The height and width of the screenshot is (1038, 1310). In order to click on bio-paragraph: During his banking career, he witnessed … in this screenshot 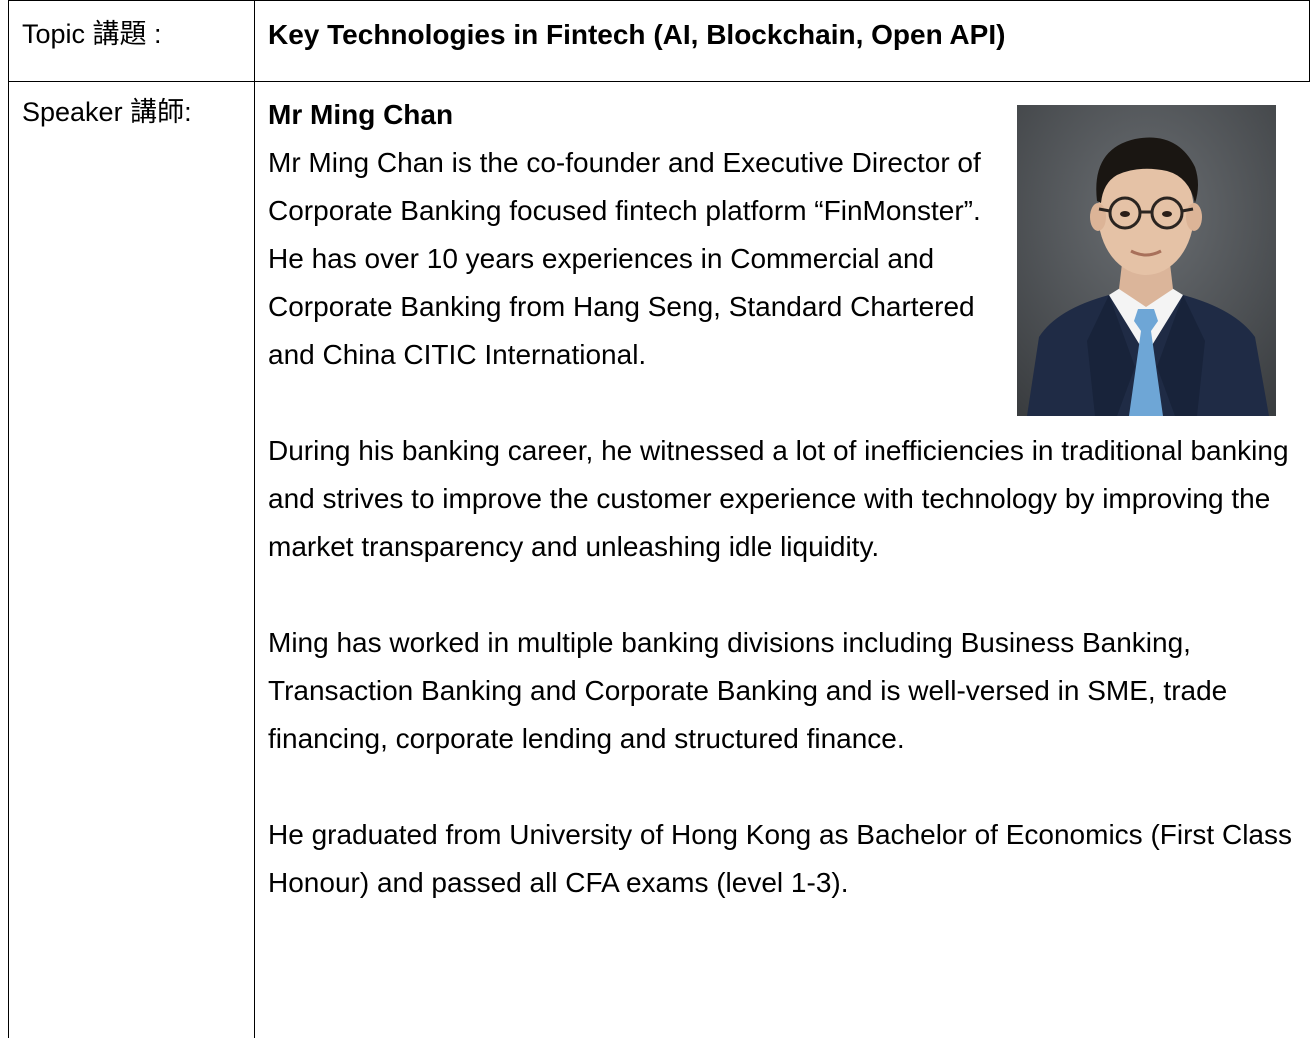, I will do `click(778, 498)`.